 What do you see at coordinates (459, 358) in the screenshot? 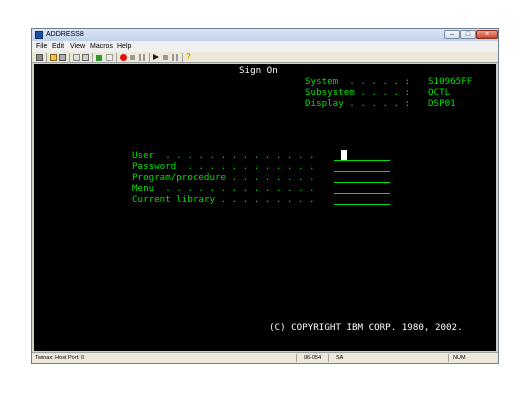
I see `numlock-indicator: NUM` at bounding box center [459, 358].